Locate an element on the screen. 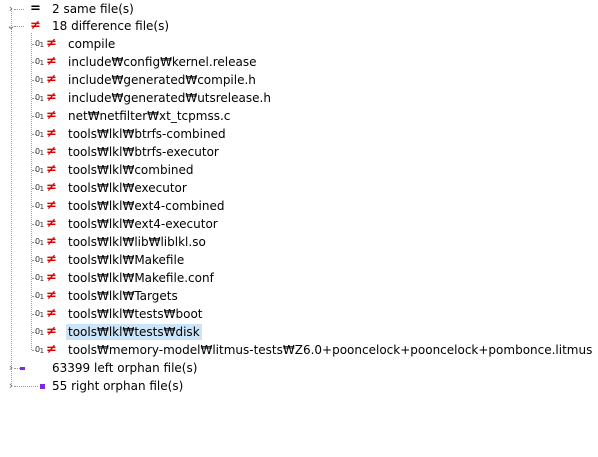 This screenshot has height=457, width=598. diff-file-label: include₩generated₩utsrelease.h is located at coordinates (169, 98).